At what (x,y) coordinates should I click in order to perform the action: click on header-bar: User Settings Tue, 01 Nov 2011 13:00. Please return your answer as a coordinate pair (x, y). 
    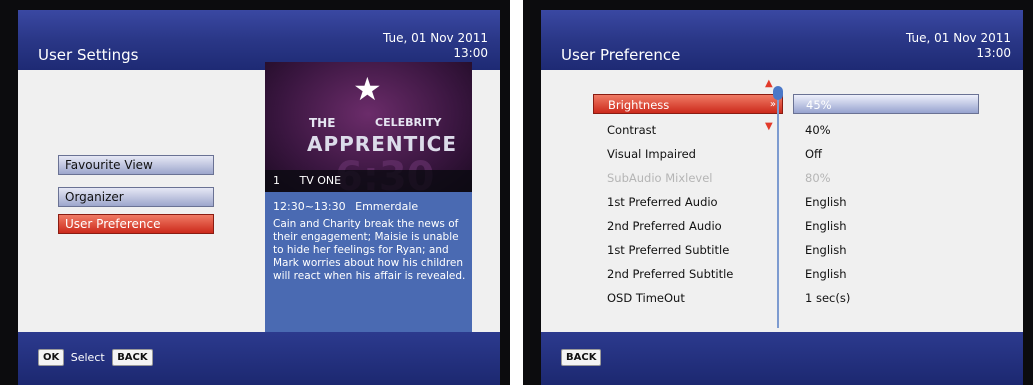
    Looking at the image, I should click on (259, 40).